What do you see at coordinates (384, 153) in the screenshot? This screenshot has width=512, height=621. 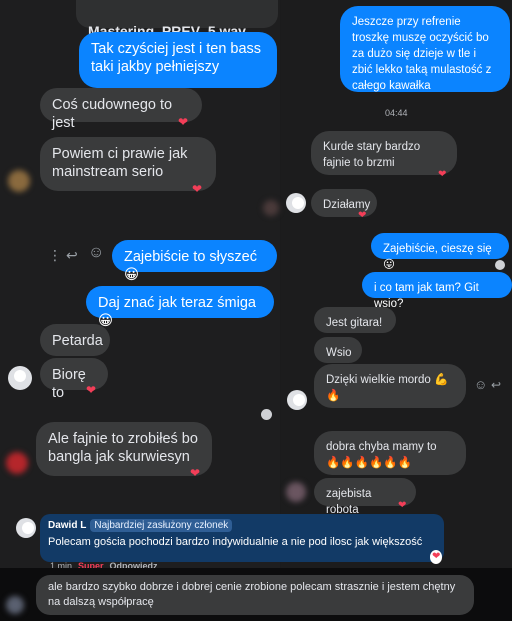 I see `message-incoming: Kurde stary bardzo fajnie to brzmi` at bounding box center [384, 153].